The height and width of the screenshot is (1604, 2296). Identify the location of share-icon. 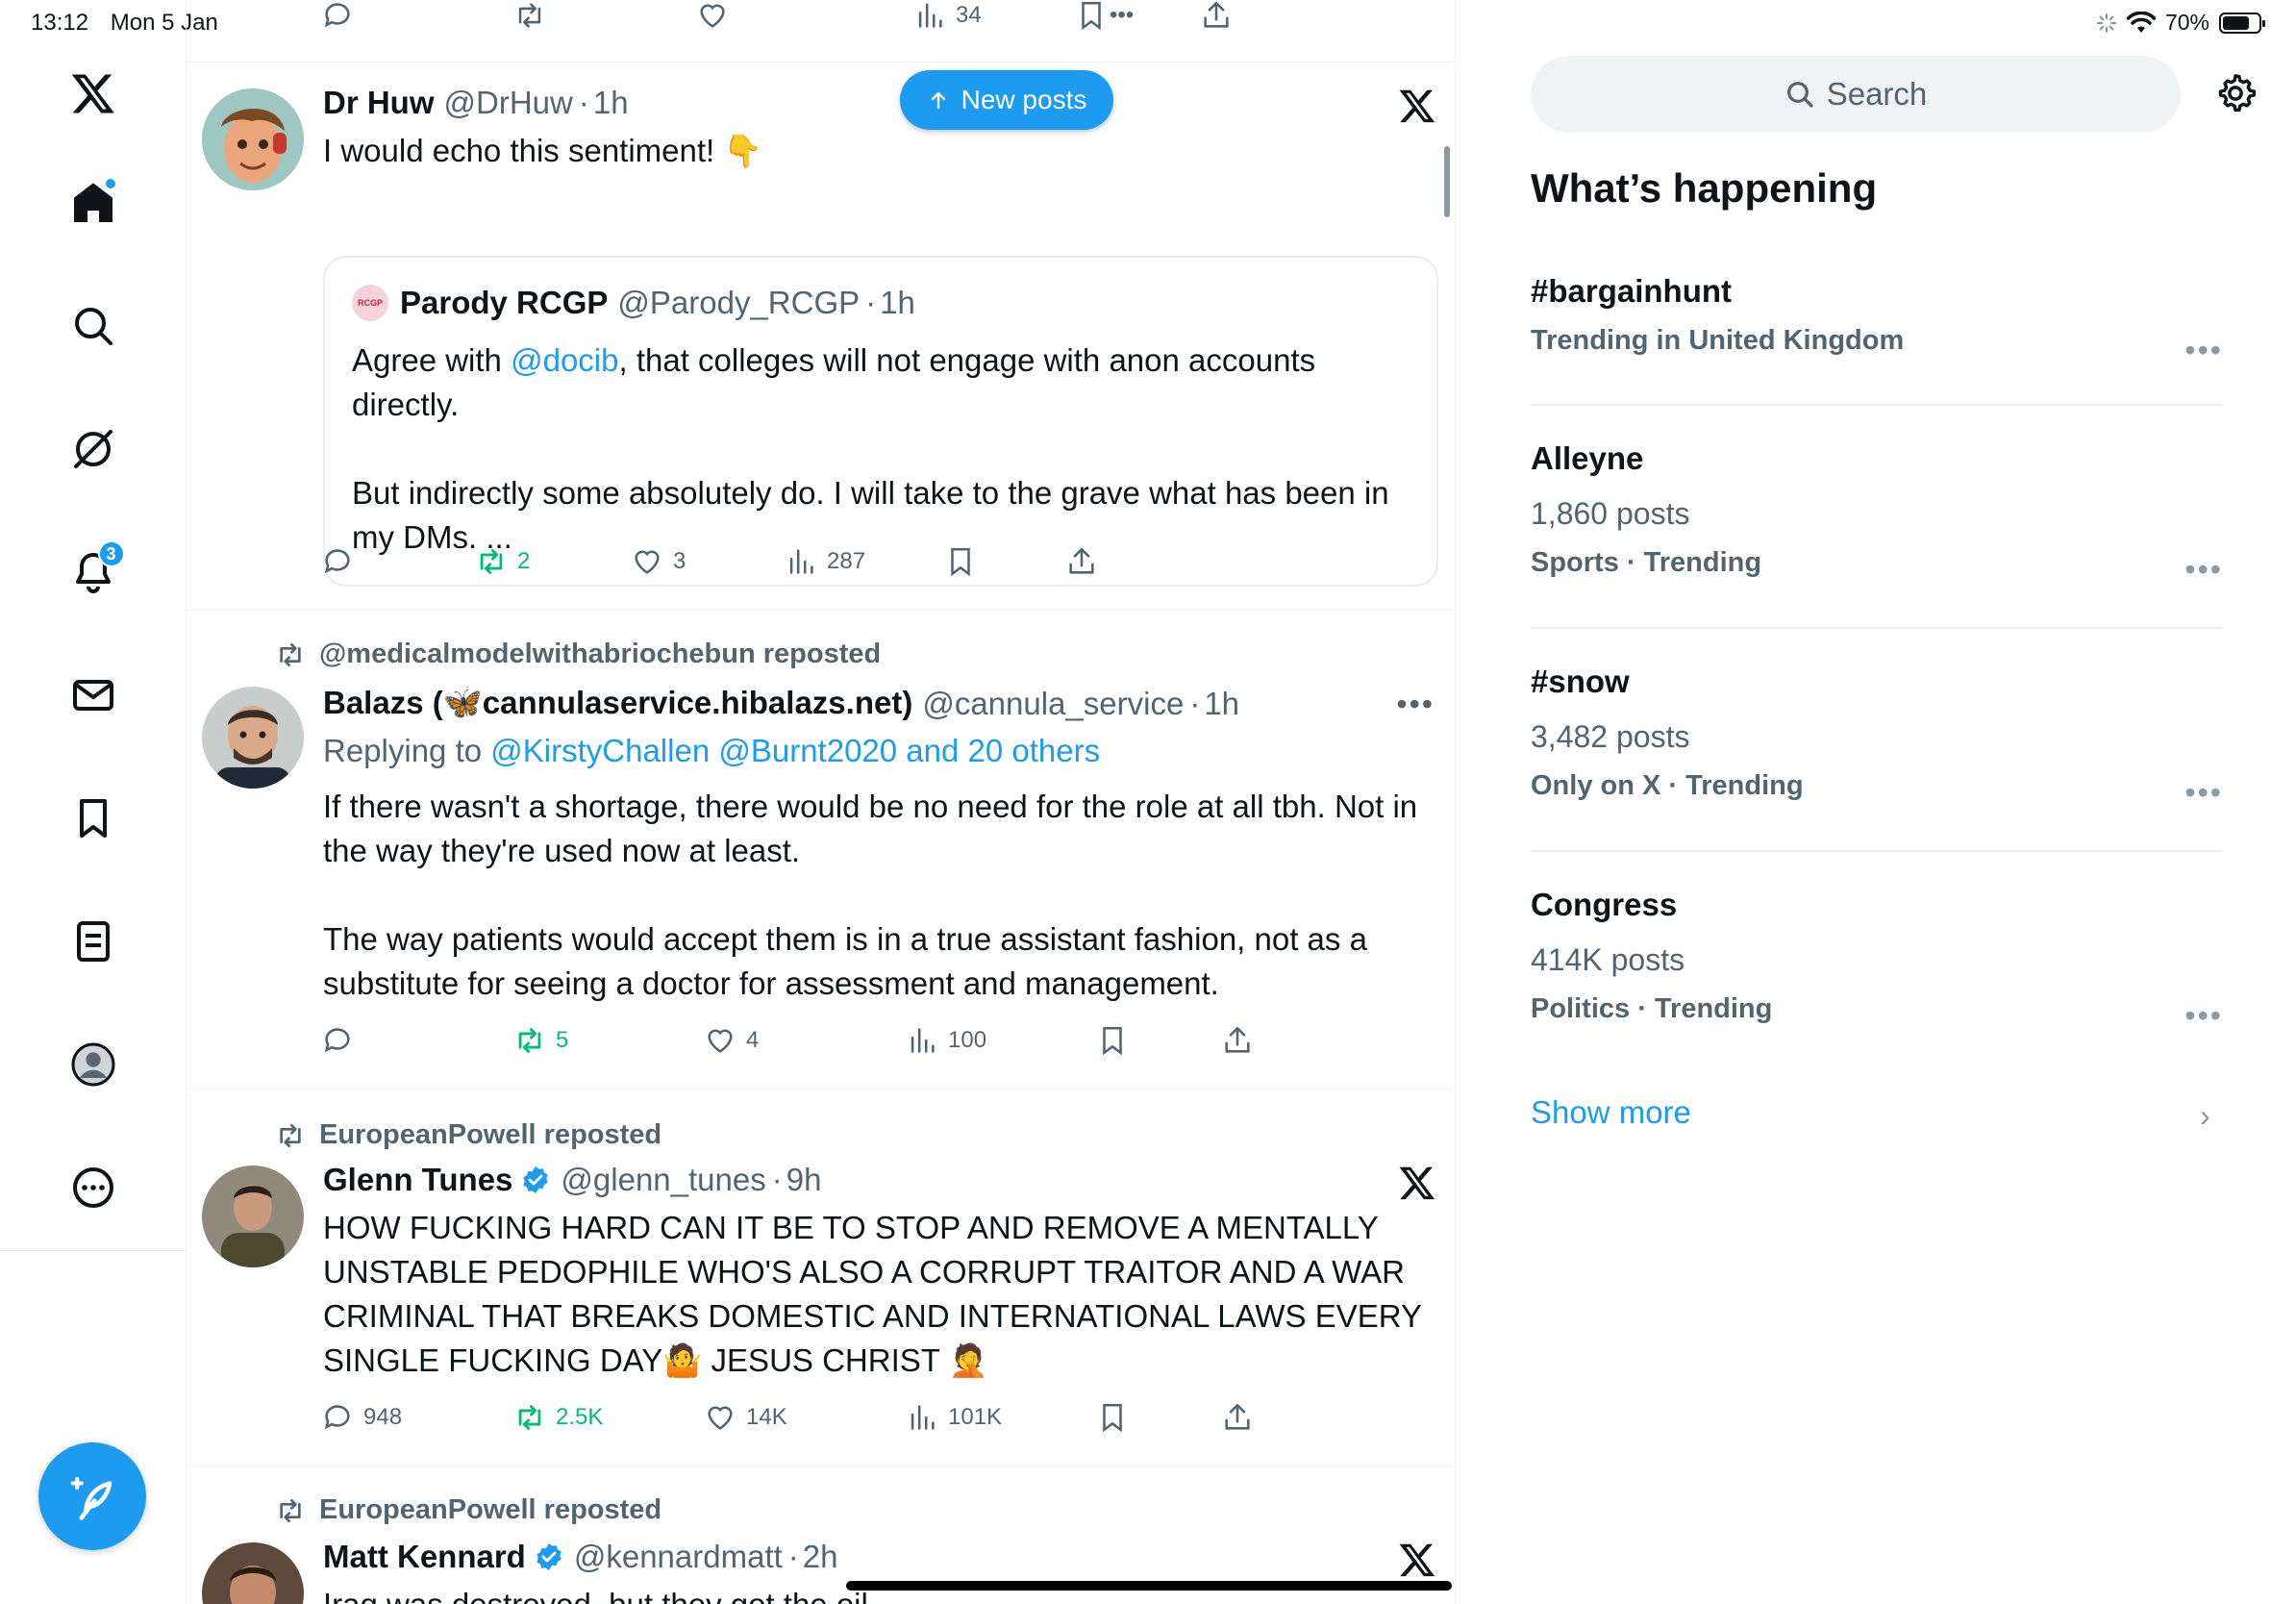
(1237, 1416).